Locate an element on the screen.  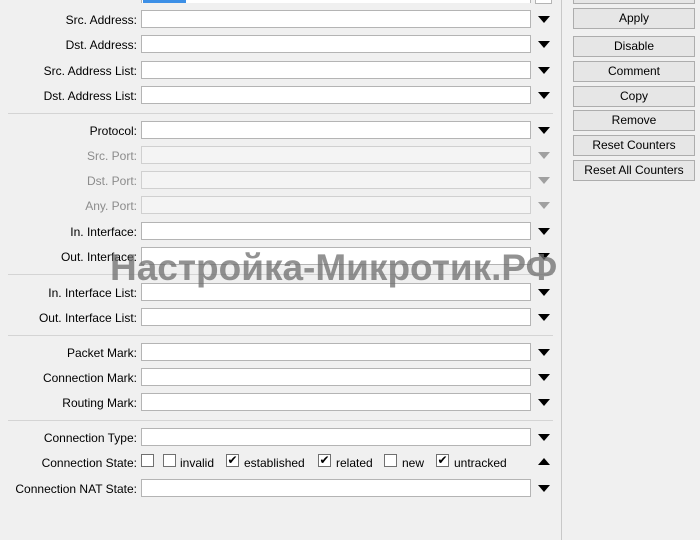
connection-type-input is located at coordinates (336, 437).